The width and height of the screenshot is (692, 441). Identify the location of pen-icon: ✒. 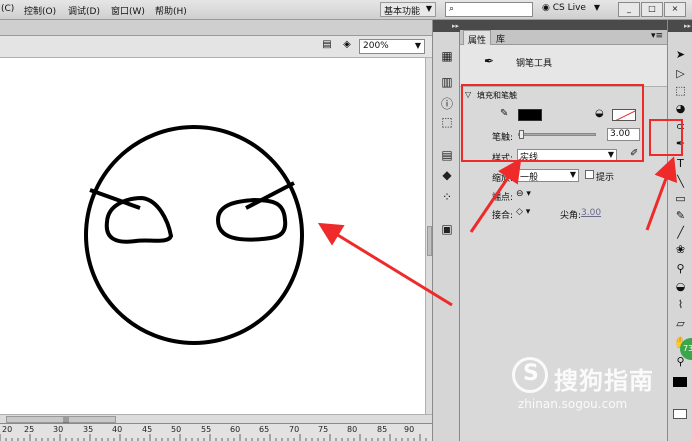
(489, 61).